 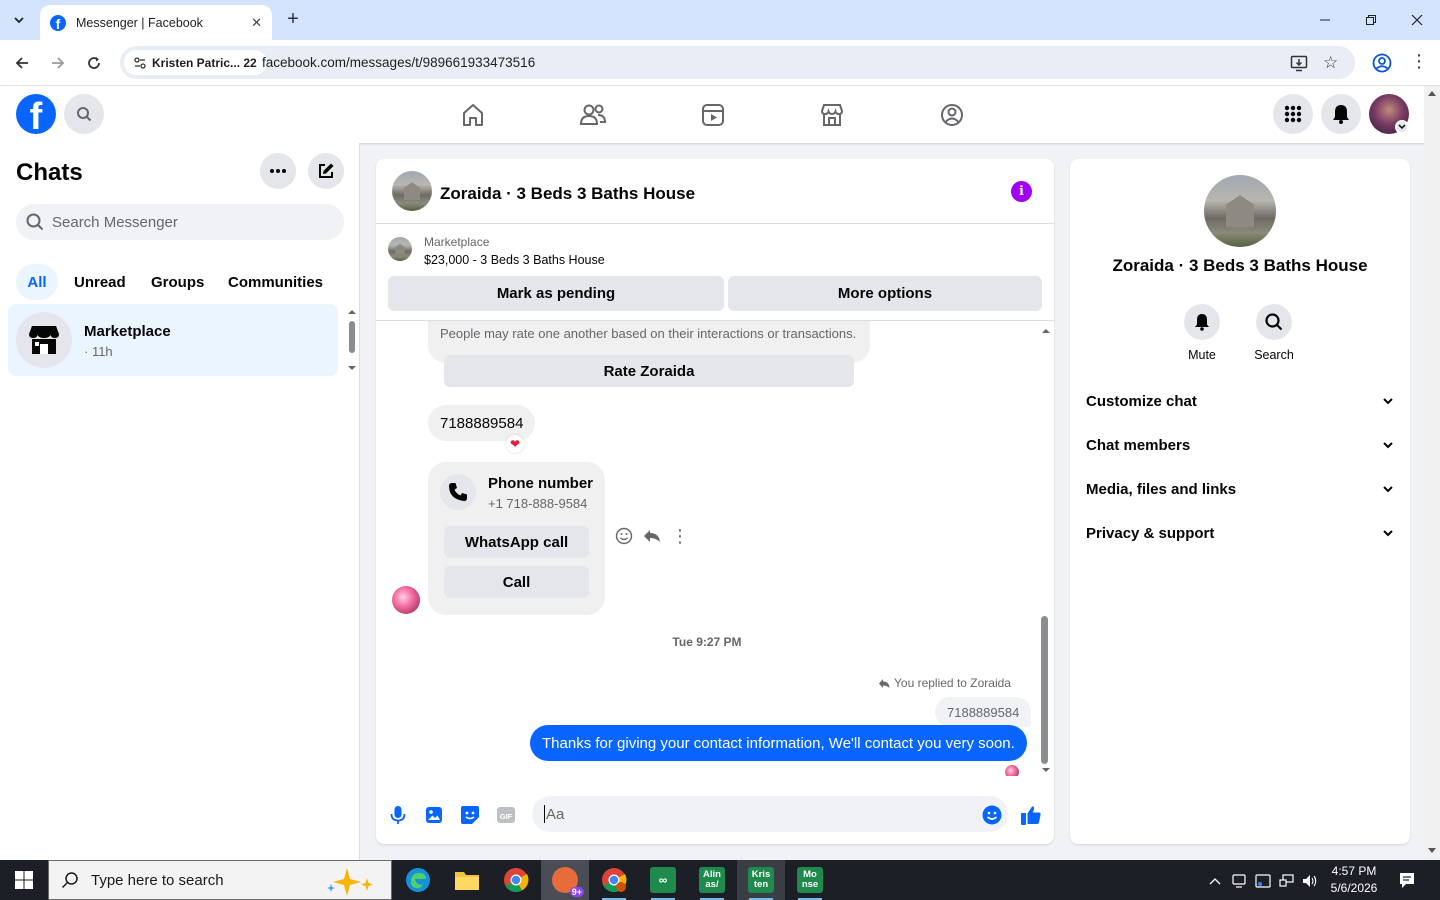 I want to click on account-chevron-down-icon, so click(x=1402, y=127).